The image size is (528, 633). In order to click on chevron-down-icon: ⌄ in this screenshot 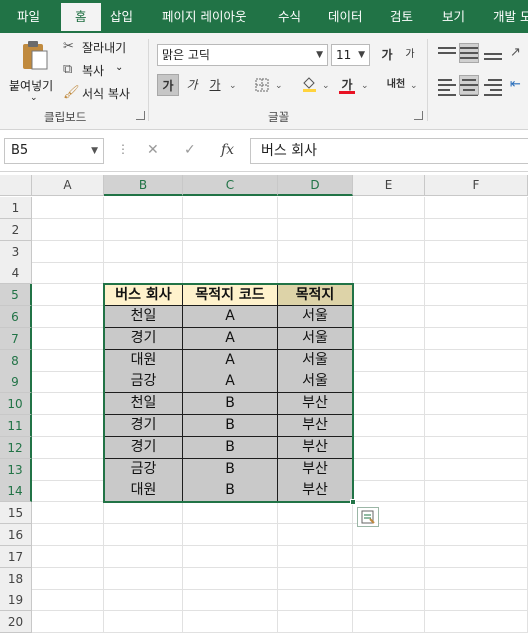, I will do `click(279, 86)`.